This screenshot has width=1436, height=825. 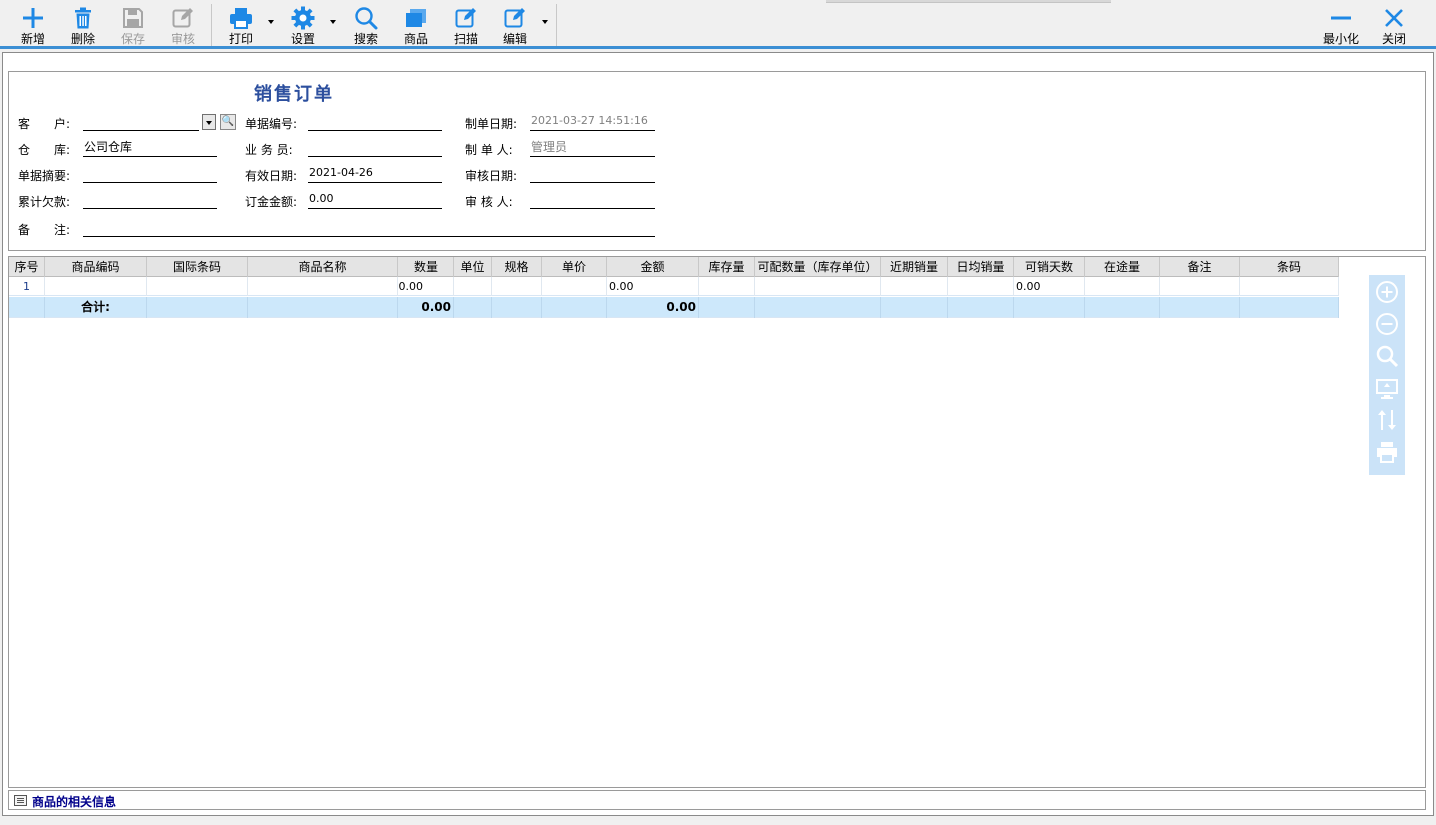 I want to click on row-seq: 1, so click(x=27, y=286).